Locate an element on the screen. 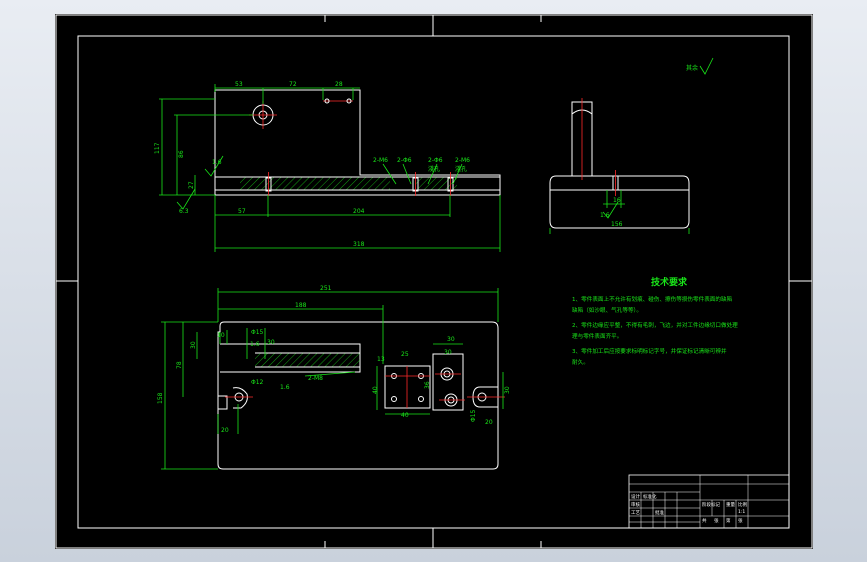 The height and width of the screenshot is (562, 867). hole-label-3: 2-M6 is located at coordinates (462, 160).